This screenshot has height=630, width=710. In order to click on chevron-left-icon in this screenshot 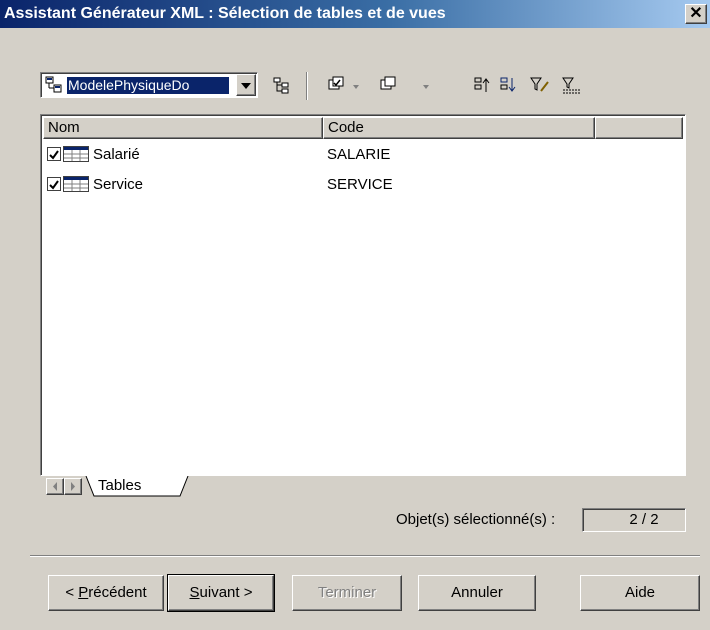, I will do `click(55, 486)`.